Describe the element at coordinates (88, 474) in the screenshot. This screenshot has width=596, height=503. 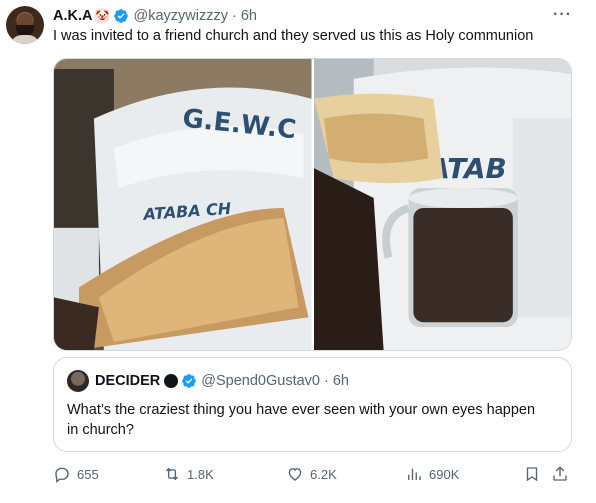
I see `reply-count: 655` at that location.